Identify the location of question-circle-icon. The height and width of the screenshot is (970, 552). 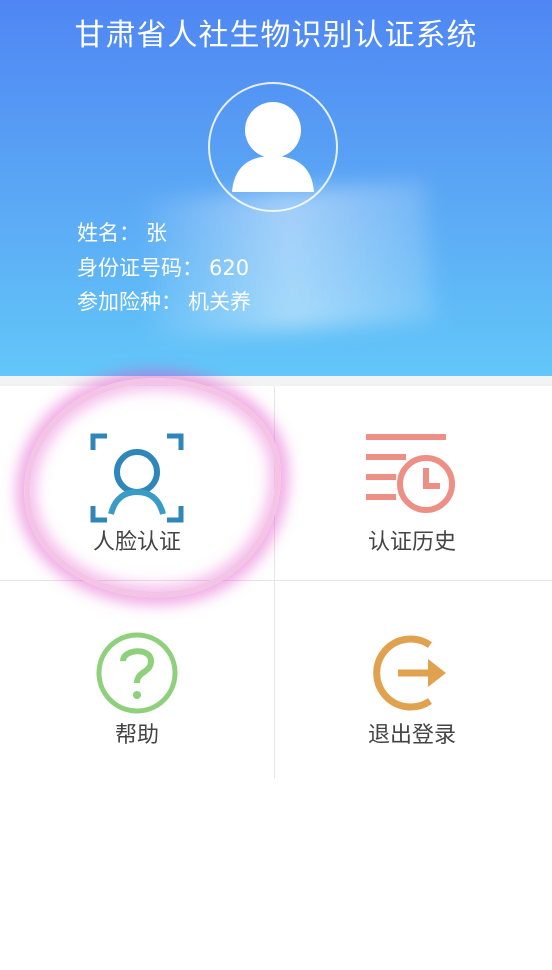
(137, 673).